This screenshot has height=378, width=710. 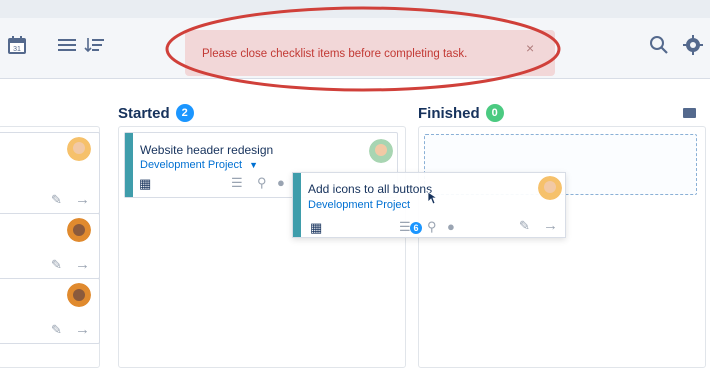 What do you see at coordinates (370, 189) in the screenshot?
I see `card-title: Add icons to all buttons` at bounding box center [370, 189].